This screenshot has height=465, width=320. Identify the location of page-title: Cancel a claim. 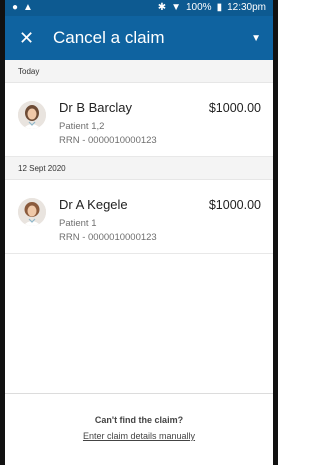
(109, 37).